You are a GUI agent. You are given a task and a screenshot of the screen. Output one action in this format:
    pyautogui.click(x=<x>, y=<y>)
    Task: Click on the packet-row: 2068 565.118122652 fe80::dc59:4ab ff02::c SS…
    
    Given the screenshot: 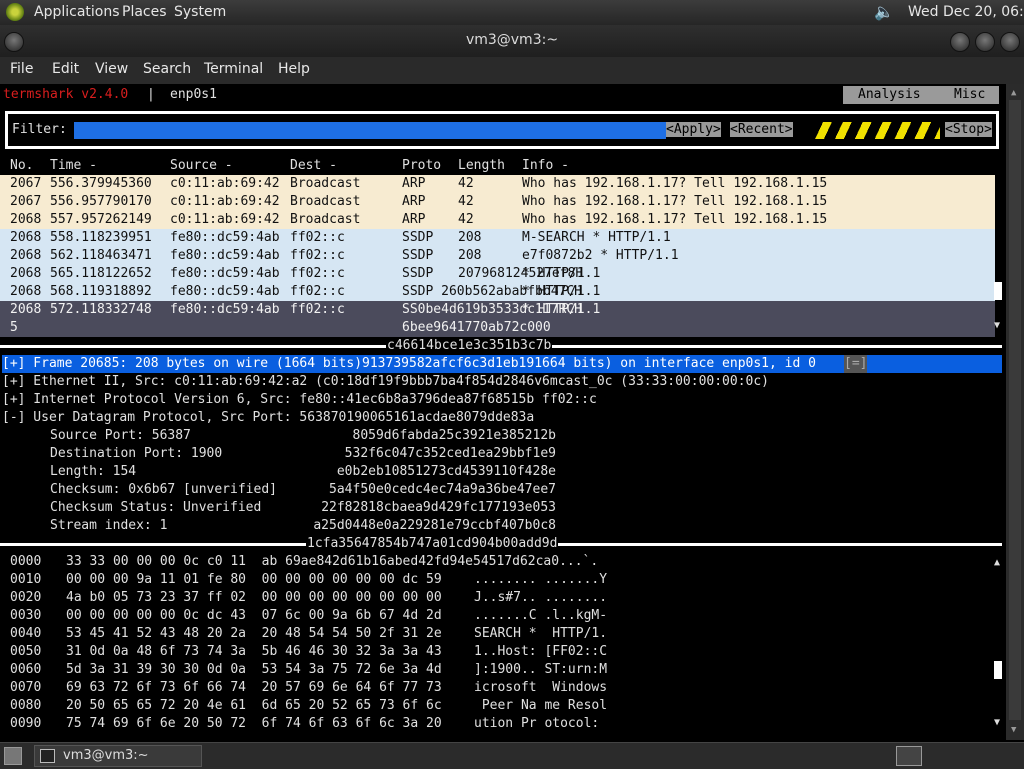 What is the action you would take?
    pyautogui.click(x=497, y=274)
    